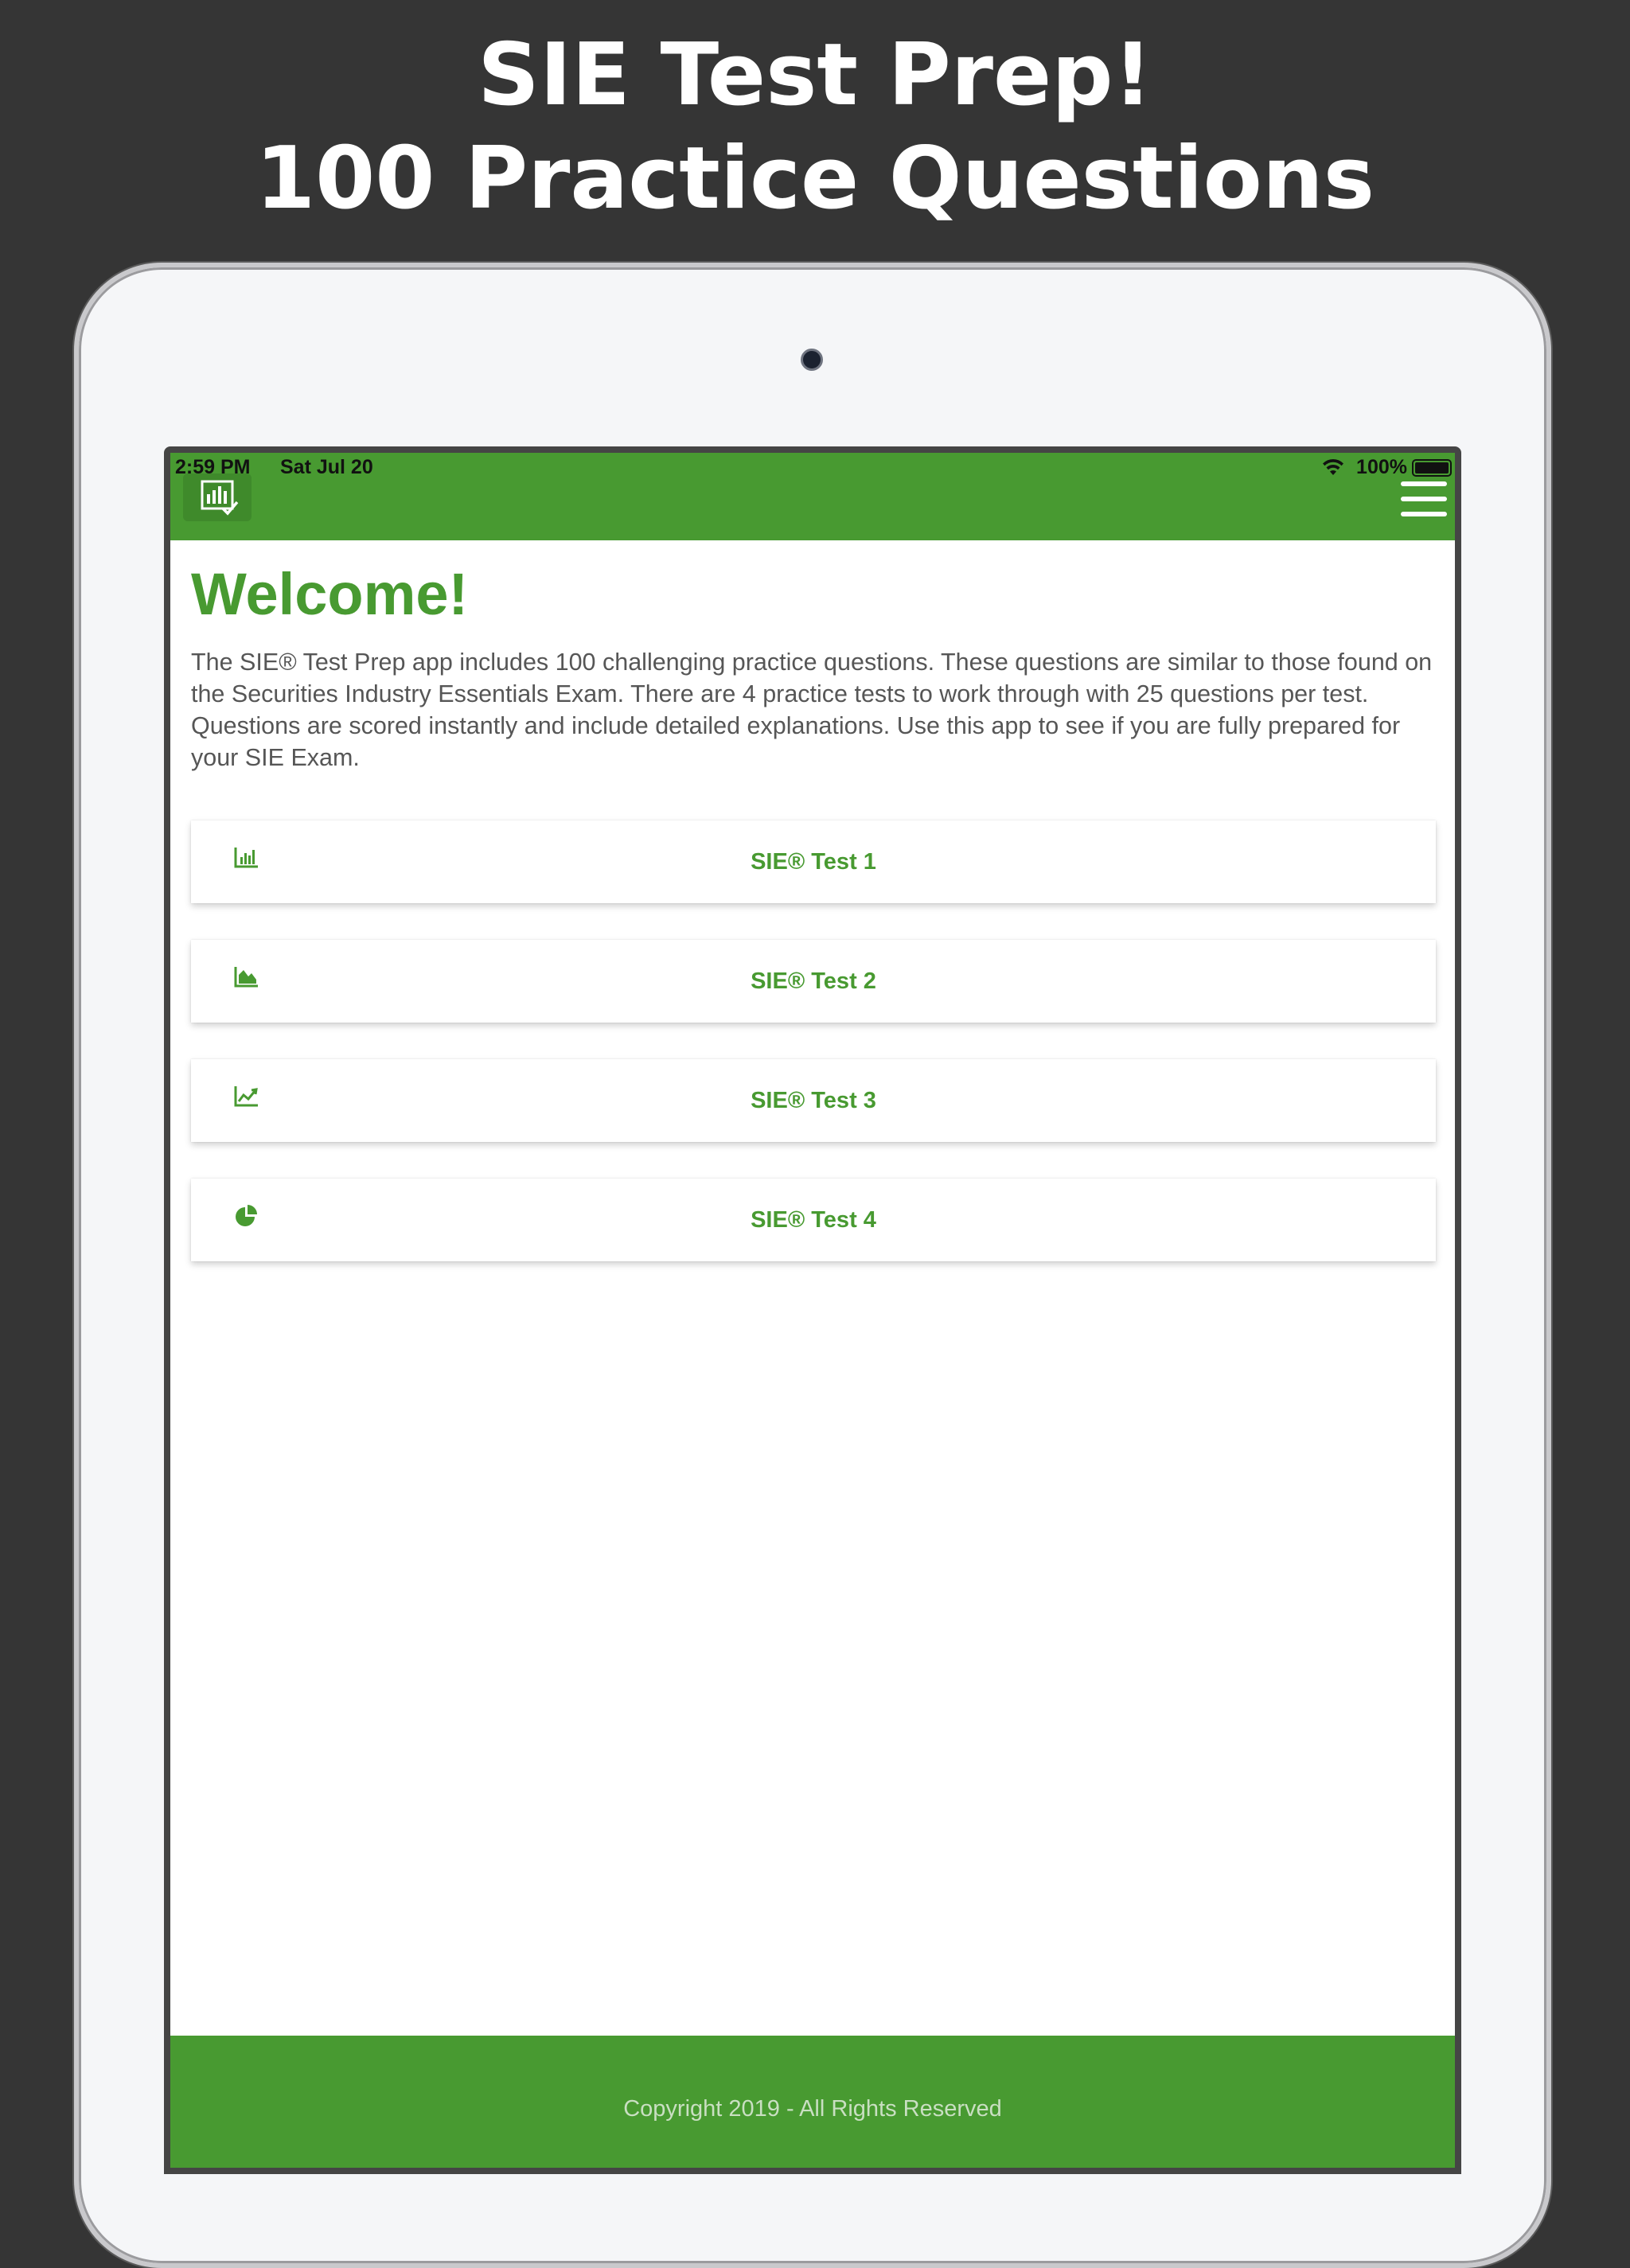 This screenshot has width=1630, height=2268. What do you see at coordinates (1432, 468) in the screenshot?
I see `battery-full-icon` at bounding box center [1432, 468].